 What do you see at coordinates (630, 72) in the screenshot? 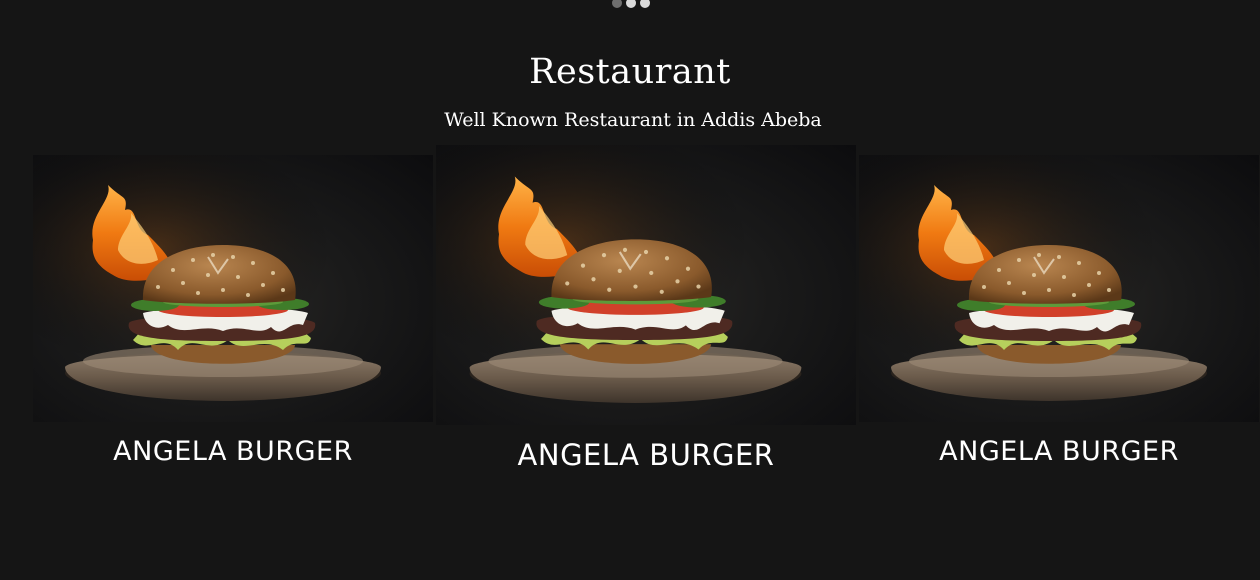
I see `section-title: Restaurant` at bounding box center [630, 72].